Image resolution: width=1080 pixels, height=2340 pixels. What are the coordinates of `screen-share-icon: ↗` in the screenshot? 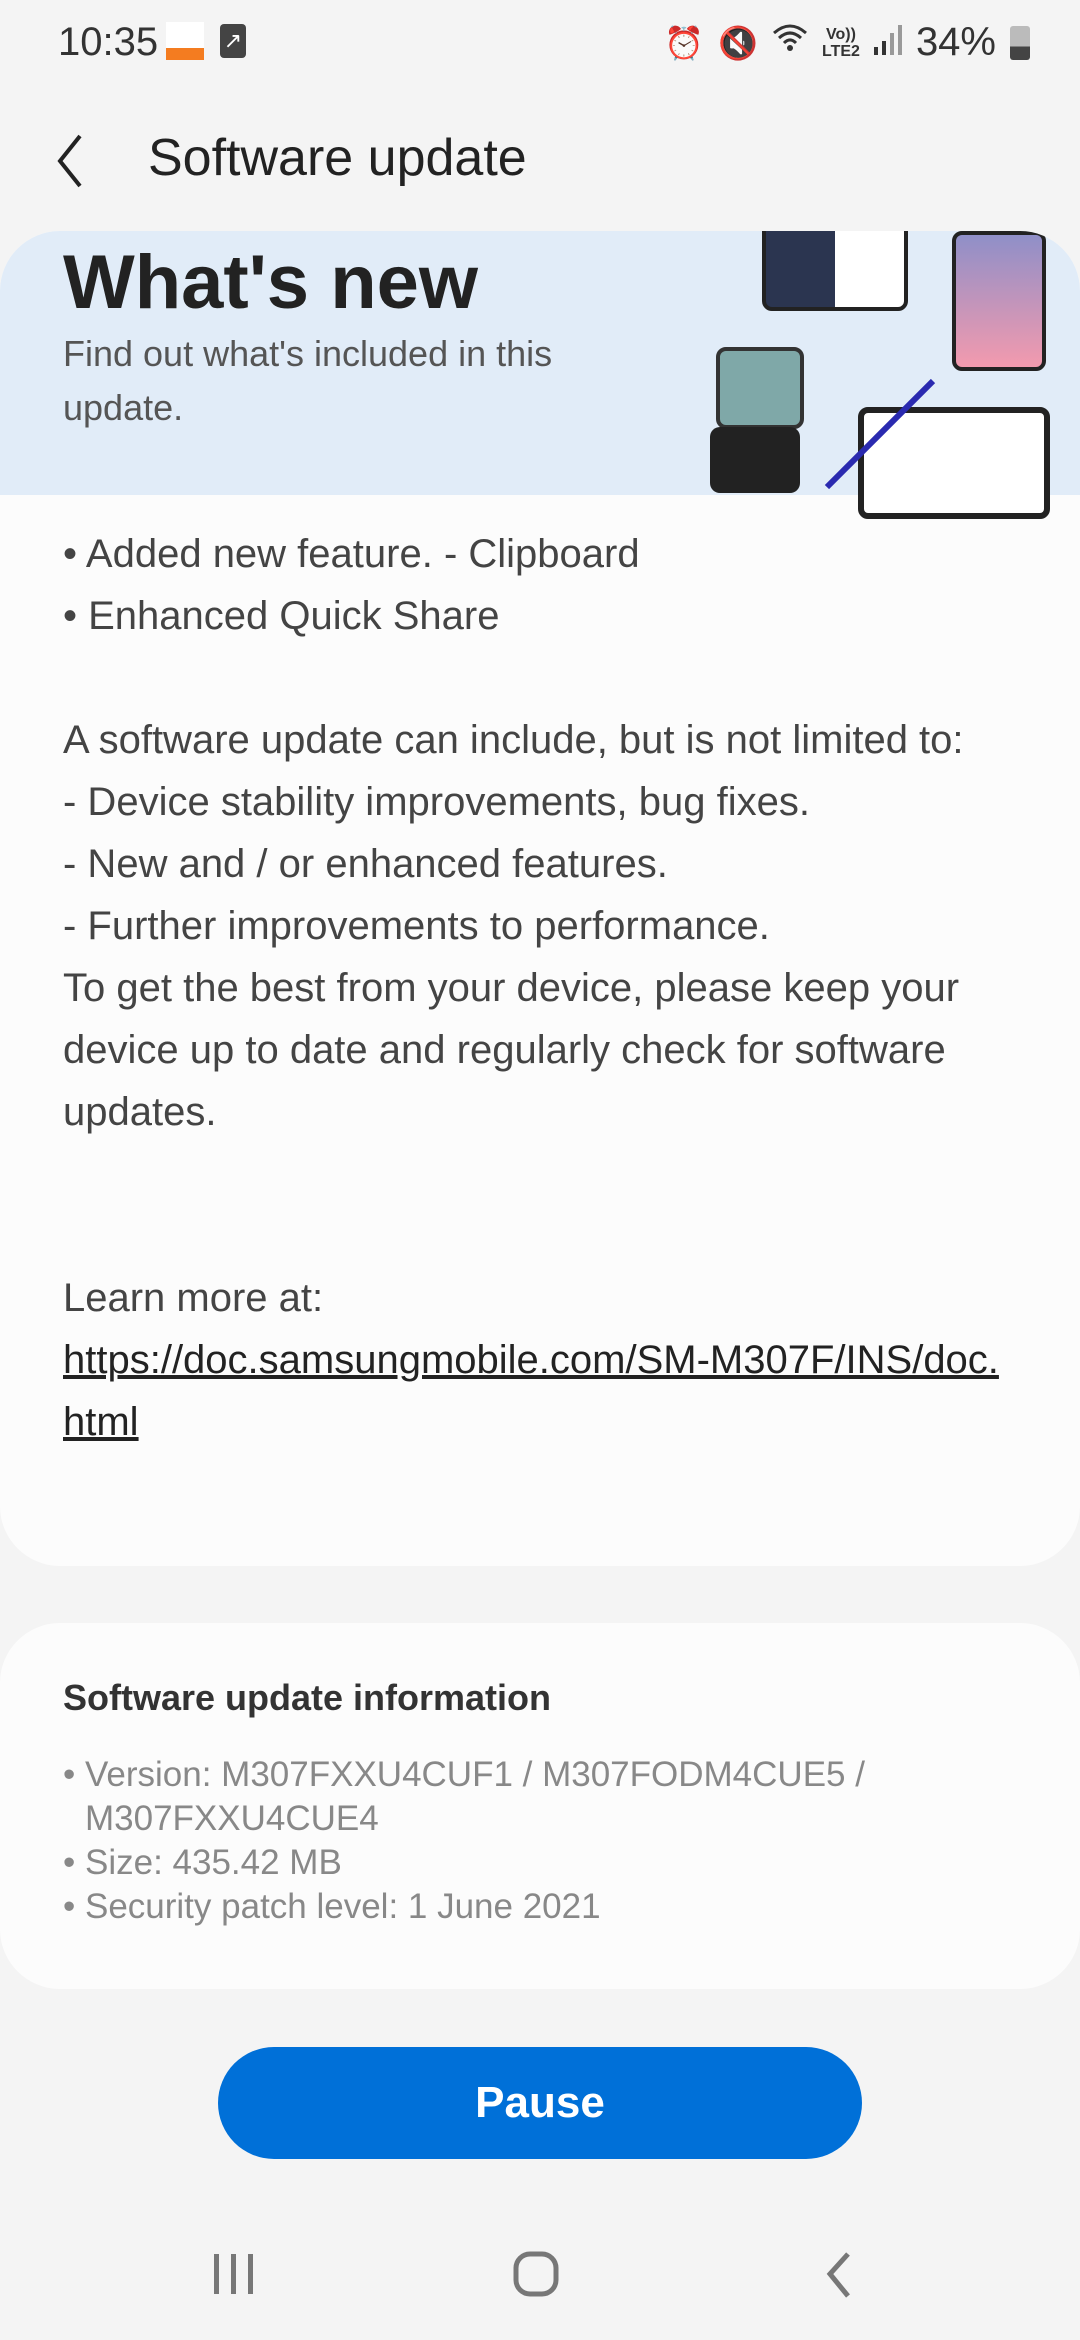 It's located at (233, 41).